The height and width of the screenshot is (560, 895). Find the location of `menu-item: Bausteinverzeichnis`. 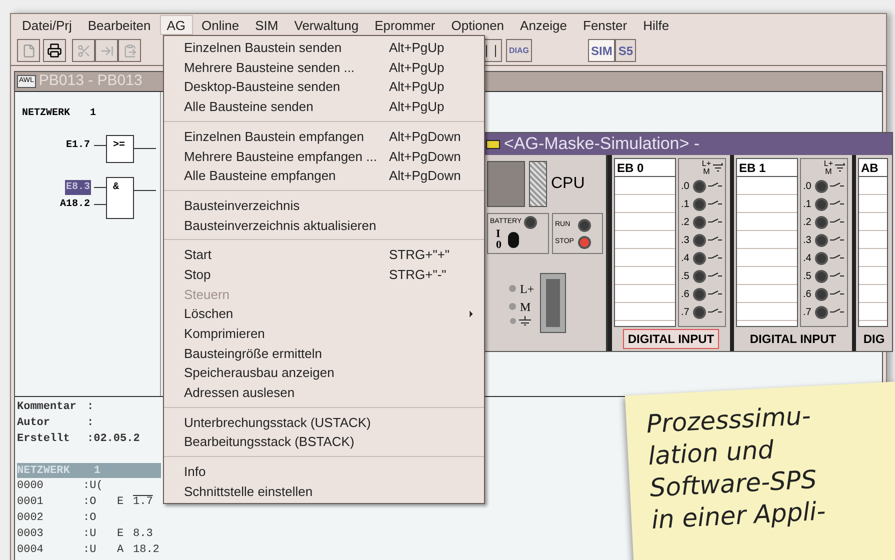

menu-item: Bausteinverzeichnis is located at coordinates (324, 206).